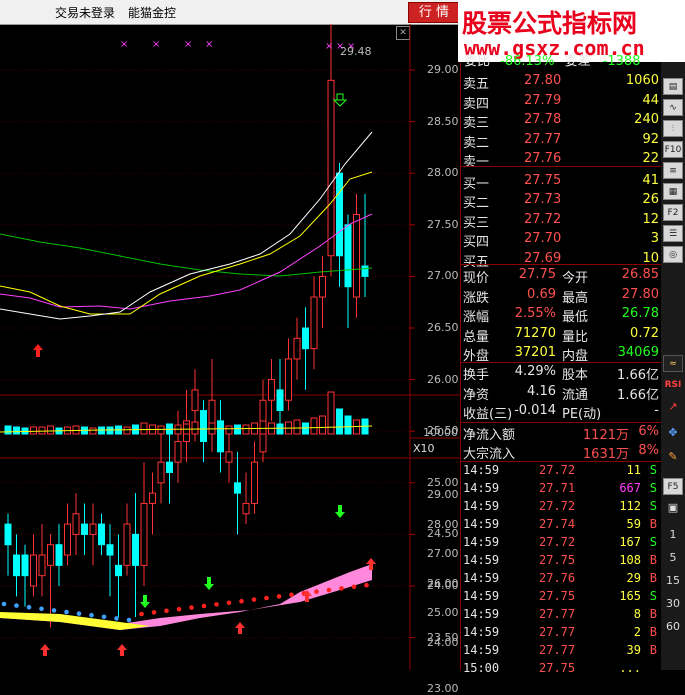 This screenshot has width=685, height=695. I want to click on f5-button: F5, so click(673, 486).